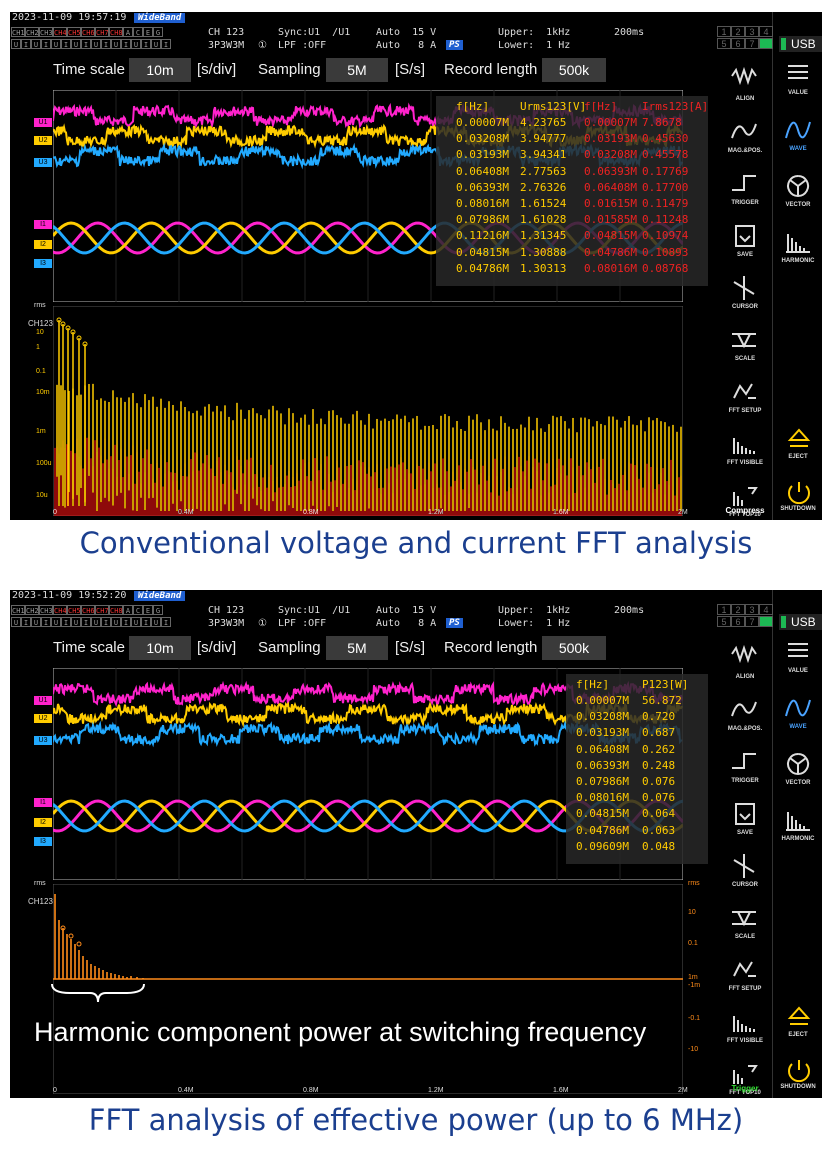 The height and width of the screenshot is (1151, 832). Describe the element at coordinates (659, 717) in the screenshot. I see `table-cell: 0.720` at that location.